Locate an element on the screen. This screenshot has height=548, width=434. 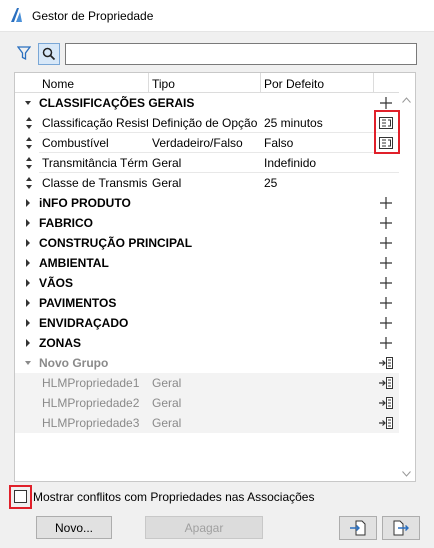
export-button is located at coordinates (401, 528).